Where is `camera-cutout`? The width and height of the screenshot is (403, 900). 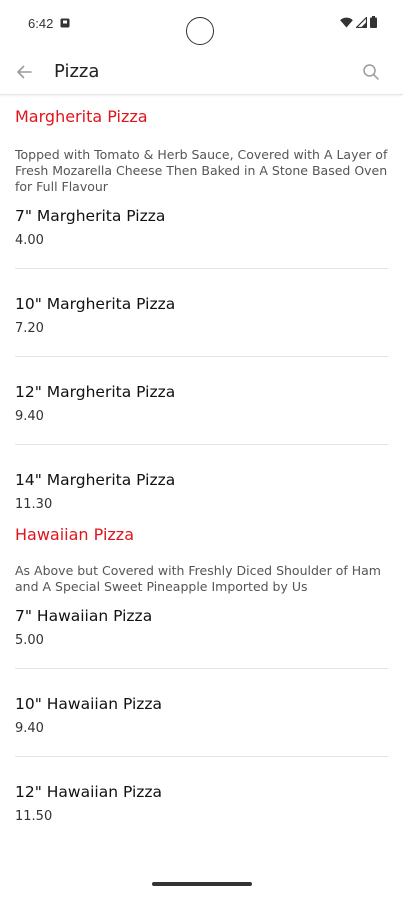 camera-cutout is located at coordinates (200, 31).